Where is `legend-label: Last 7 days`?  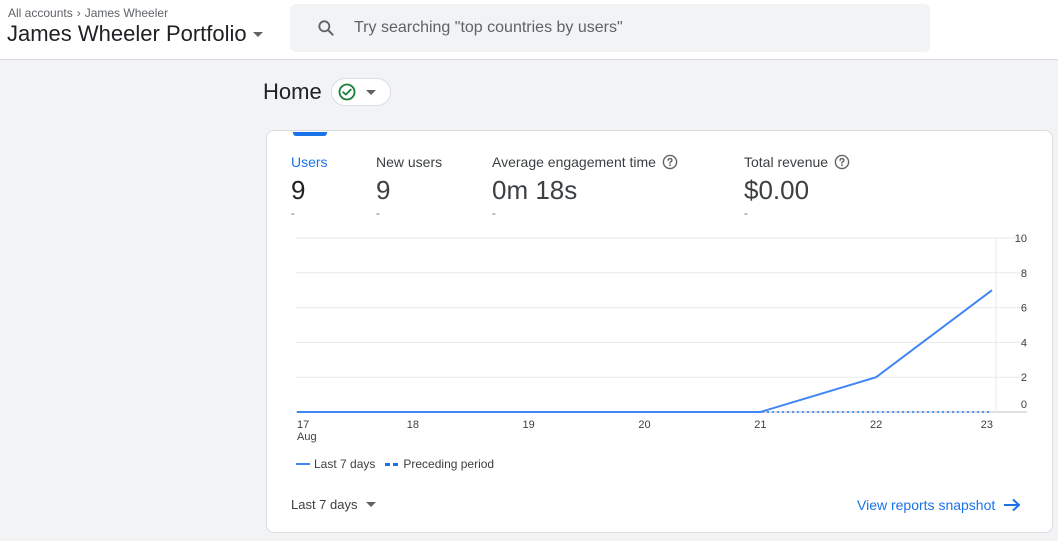
legend-label: Last 7 days is located at coordinates (345, 464).